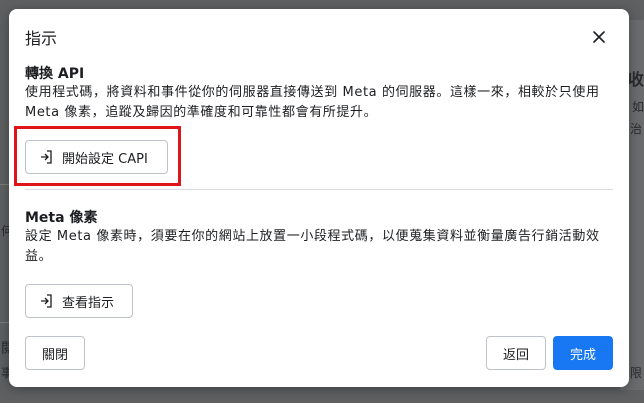  What do you see at coordinates (636, 129) in the screenshot?
I see `background-text: 治` at bounding box center [636, 129].